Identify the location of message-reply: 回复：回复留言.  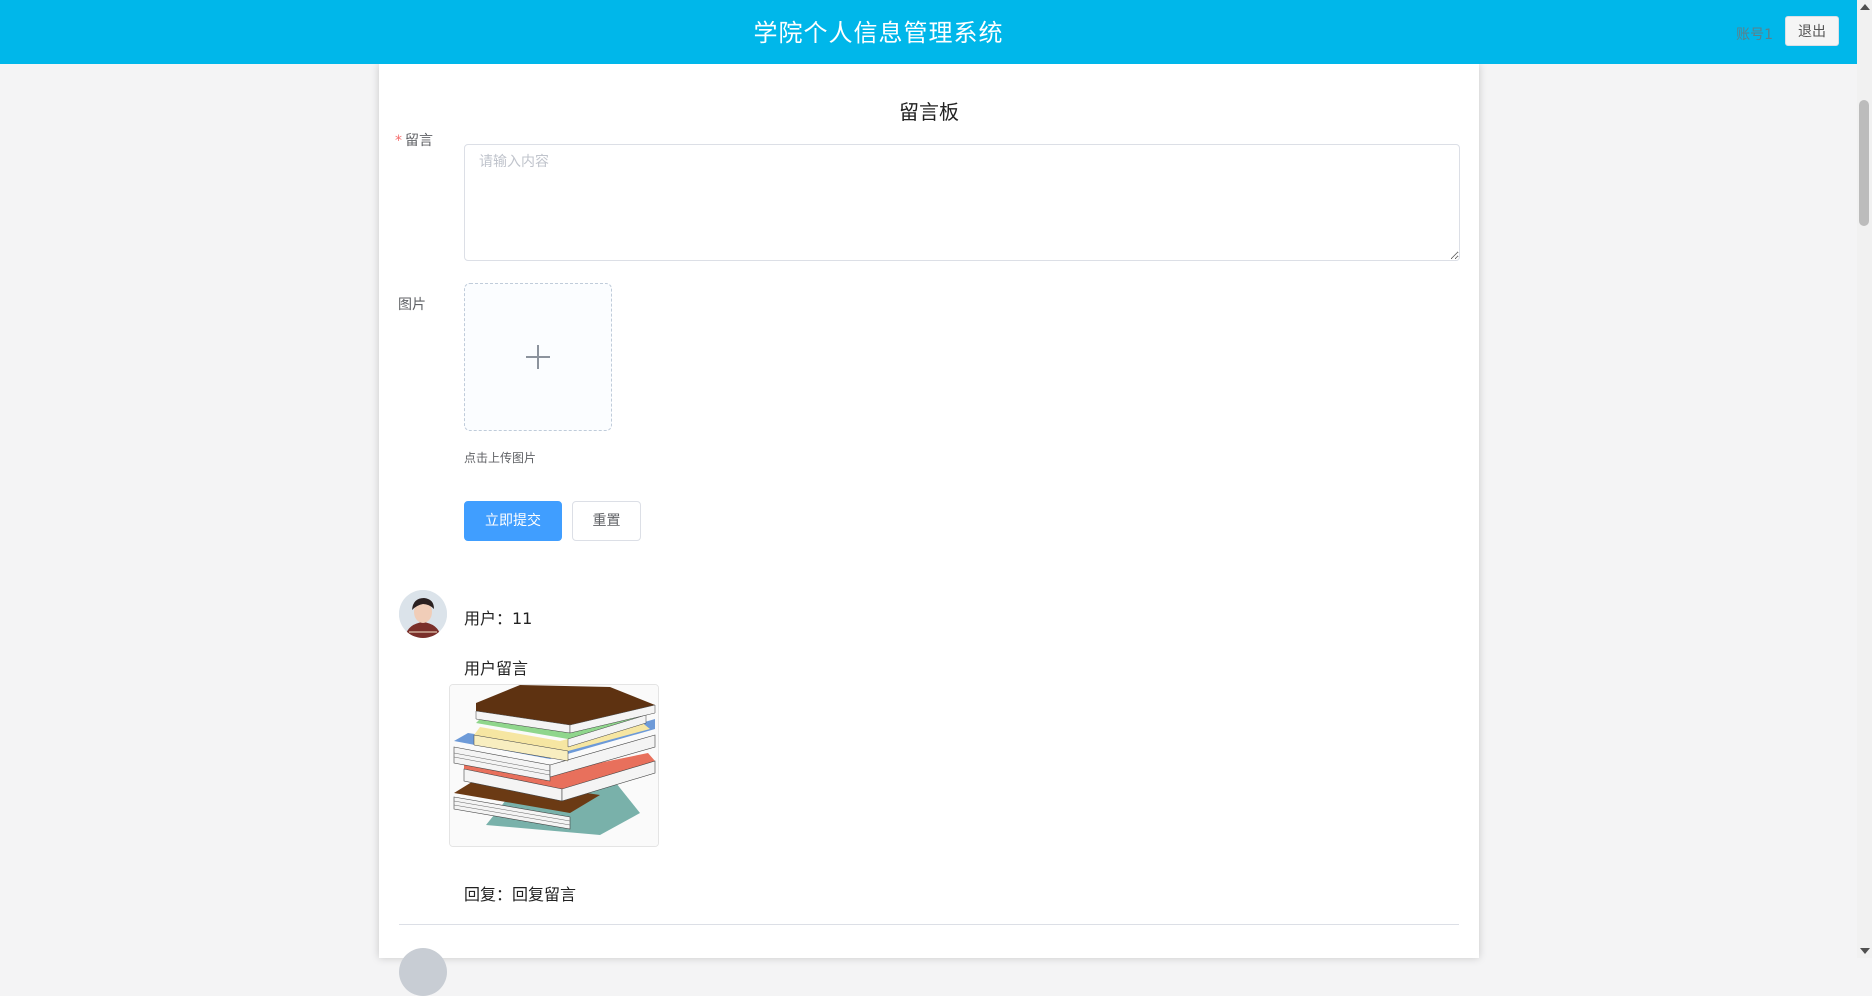
(520, 894).